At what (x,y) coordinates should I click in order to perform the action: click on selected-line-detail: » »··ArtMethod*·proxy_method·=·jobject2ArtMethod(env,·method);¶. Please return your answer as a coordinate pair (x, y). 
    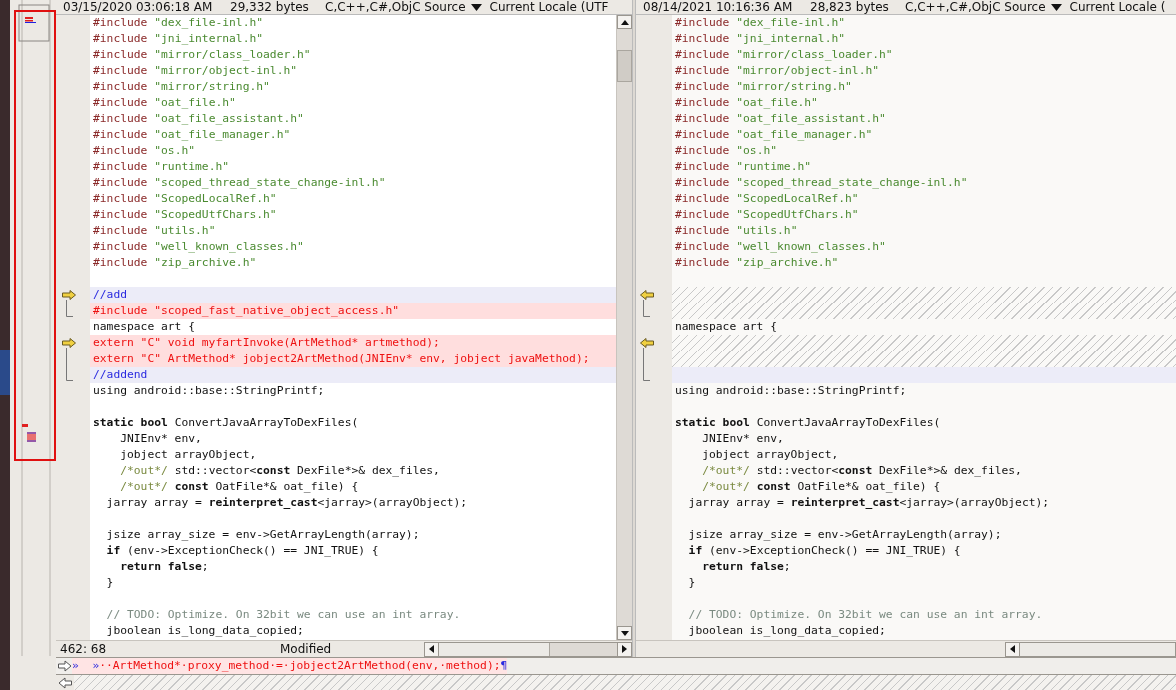
    Looking at the image, I should click on (290, 666).